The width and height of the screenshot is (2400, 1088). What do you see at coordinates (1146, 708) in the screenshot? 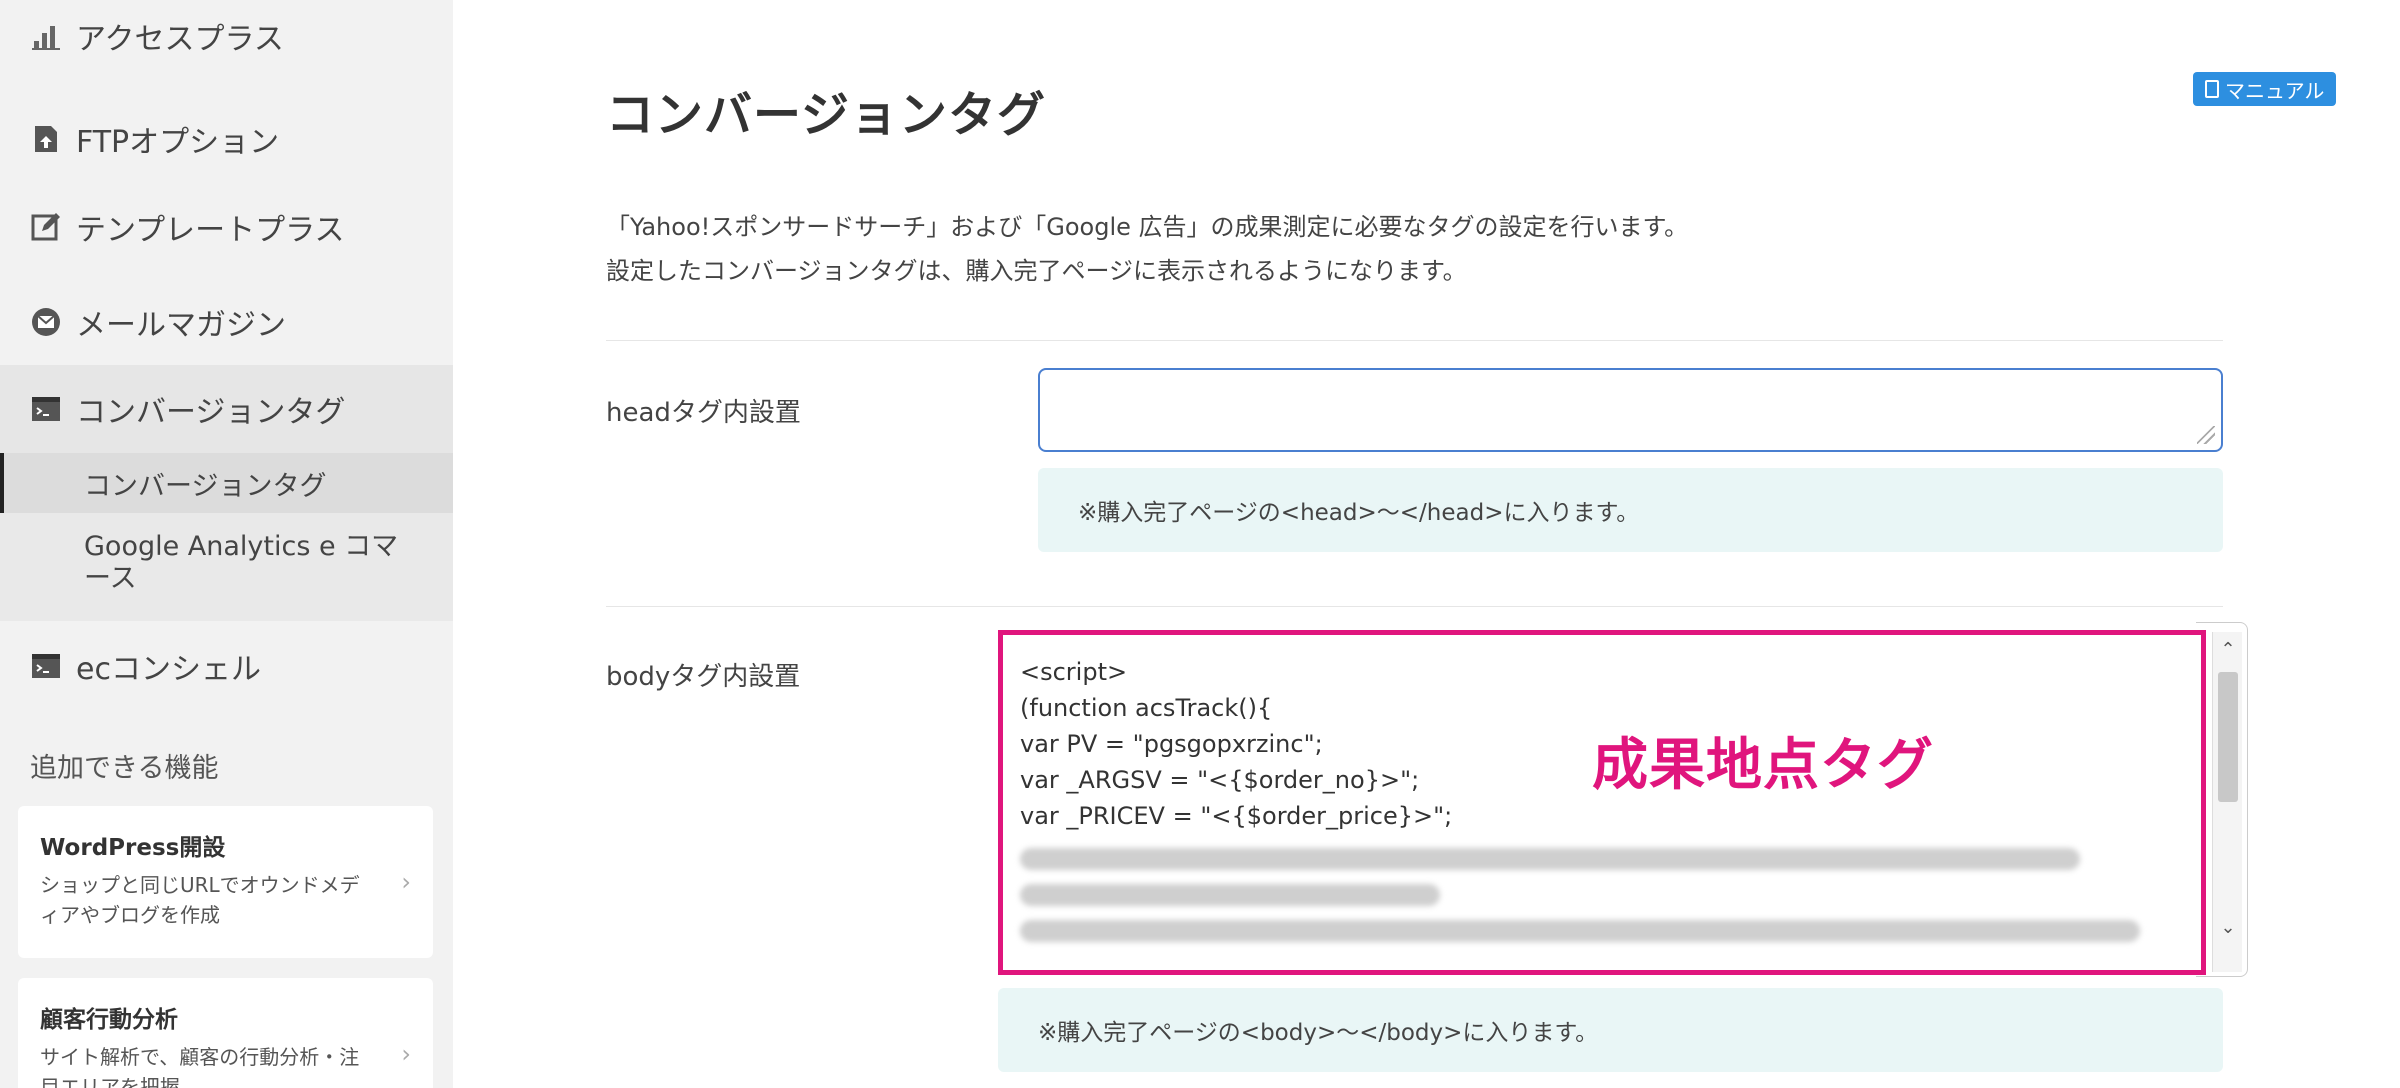
I see `code-line: (function acsTrack(){` at bounding box center [1146, 708].